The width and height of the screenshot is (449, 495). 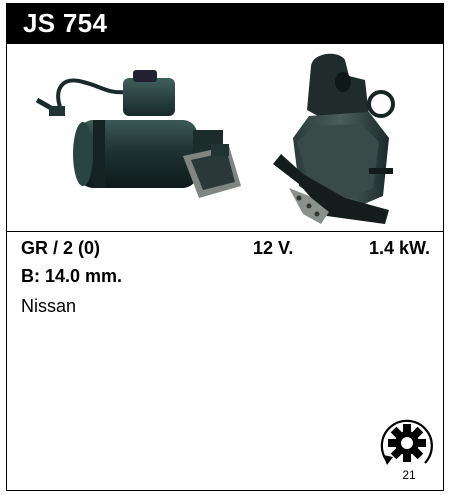 I want to click on bolt-spec: B: 14.0 mm., so click(x=72, y=276).